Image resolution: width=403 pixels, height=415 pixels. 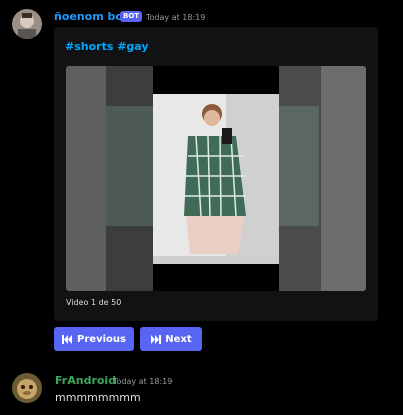 I want to click on embed-title: #shorts #gay, so click(x=107, y=46).